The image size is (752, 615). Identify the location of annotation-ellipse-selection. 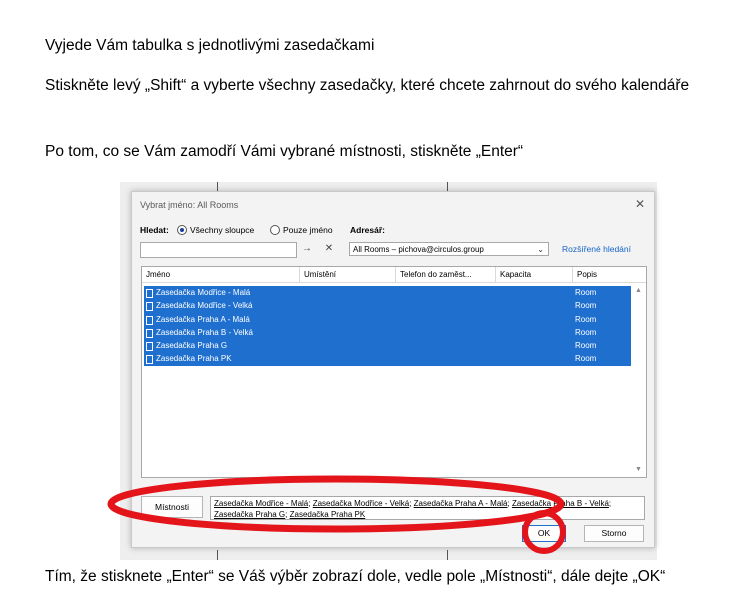
(336, 504).